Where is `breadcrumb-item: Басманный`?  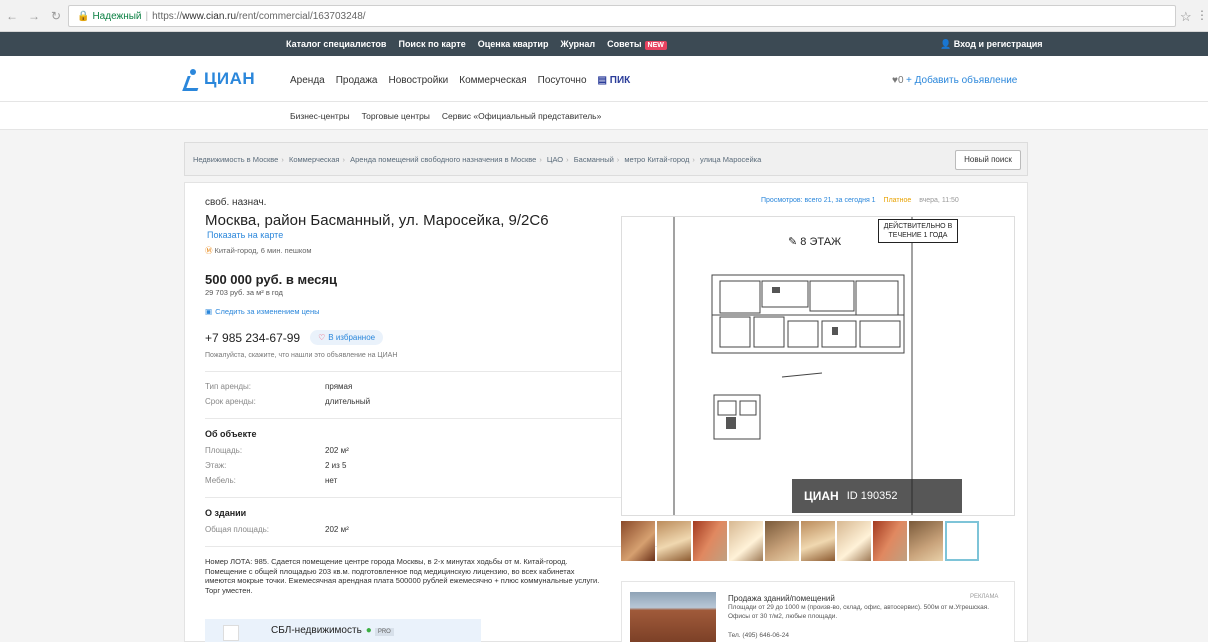
breadcrumb-item: Басманный is located at coordinates (594, 159).